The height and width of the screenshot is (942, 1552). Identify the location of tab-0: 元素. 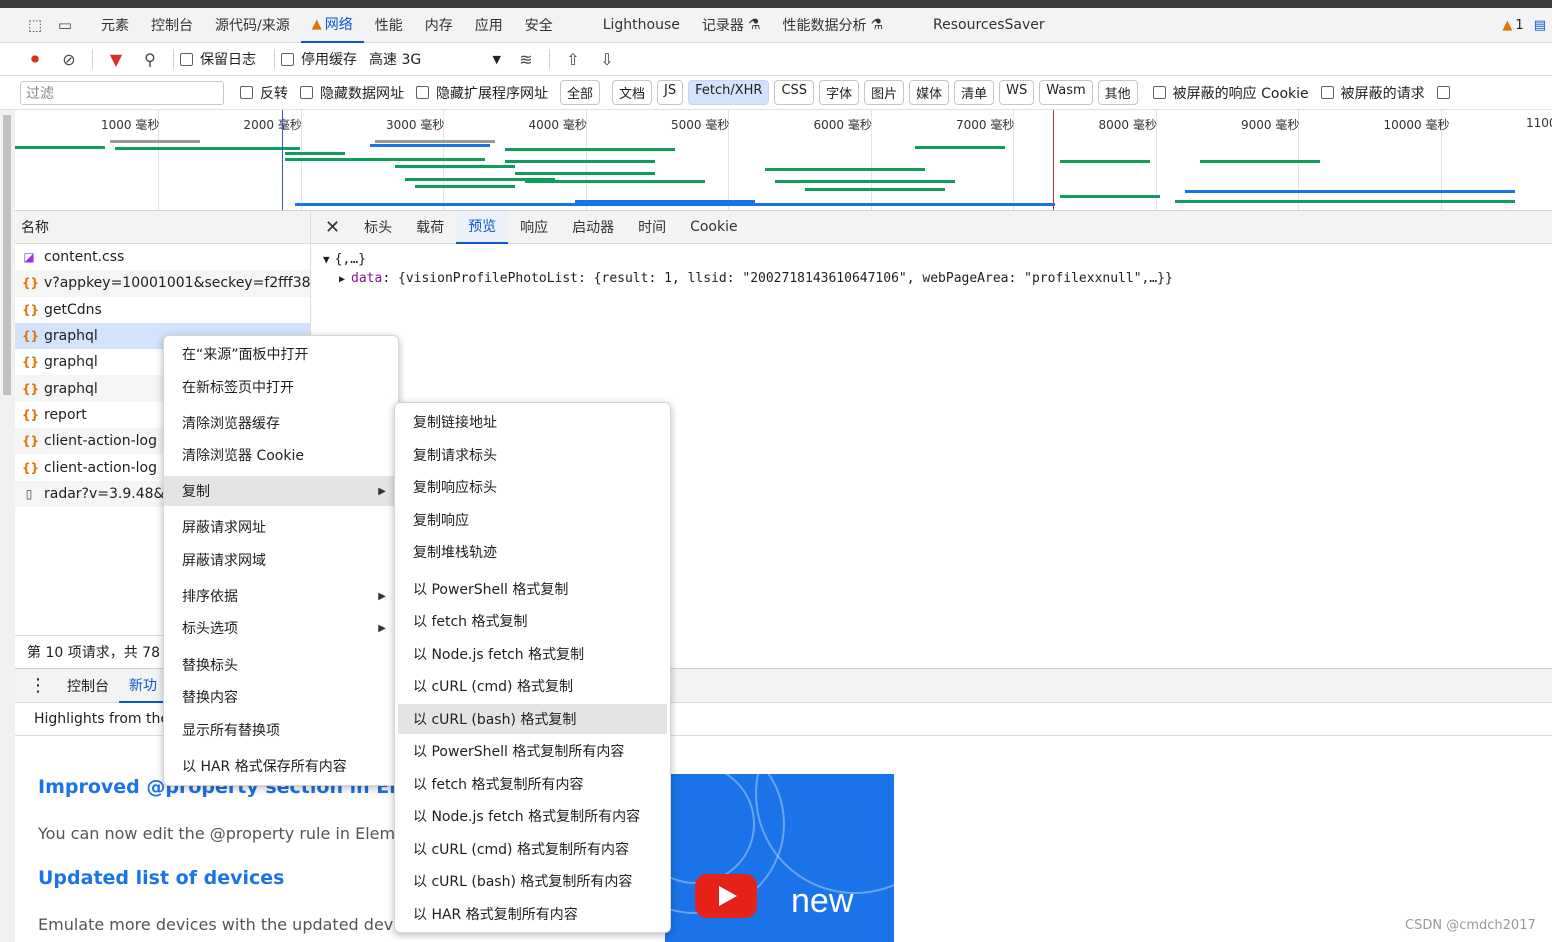
(115, 25).